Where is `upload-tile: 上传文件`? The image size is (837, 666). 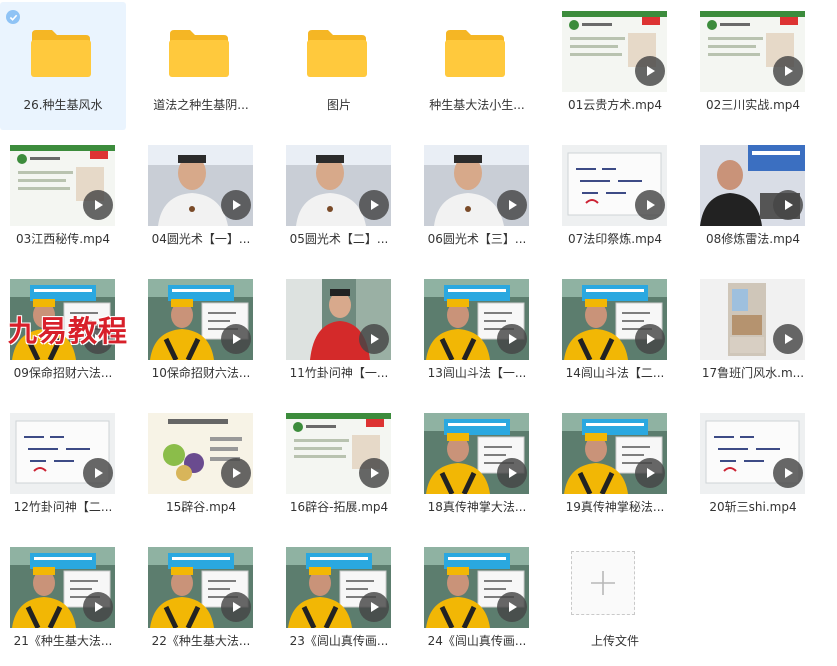
upload-tile: 上传文件 is located at coordinates (615, 602).